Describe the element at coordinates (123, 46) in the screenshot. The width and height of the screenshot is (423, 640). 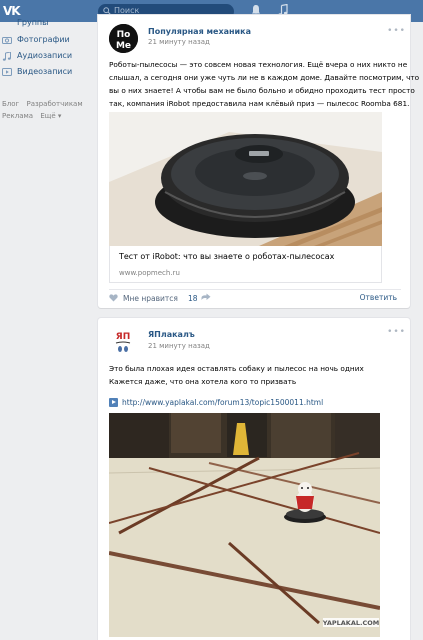
I see `svg-text: Ме` at that location.